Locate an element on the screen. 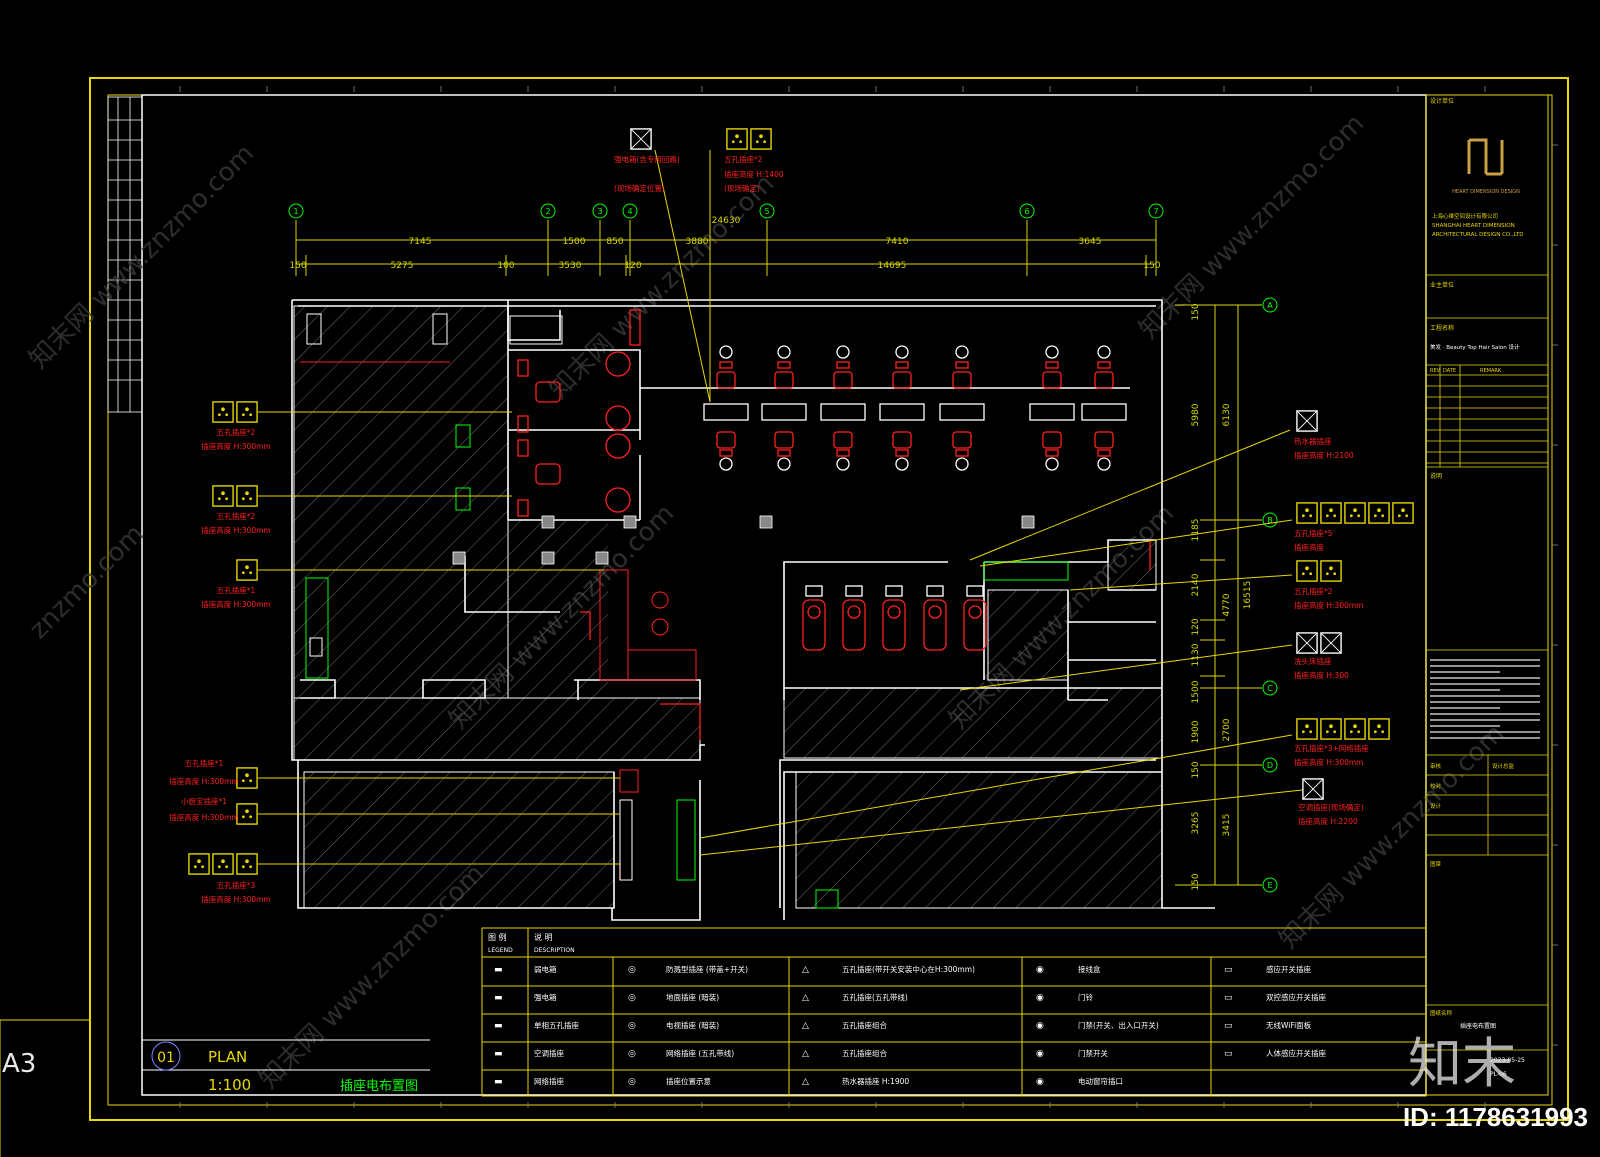 This screenshot has width=1600, height=1157. callout-line: 五孔插座*5 is located at coordinates (1313, 533).